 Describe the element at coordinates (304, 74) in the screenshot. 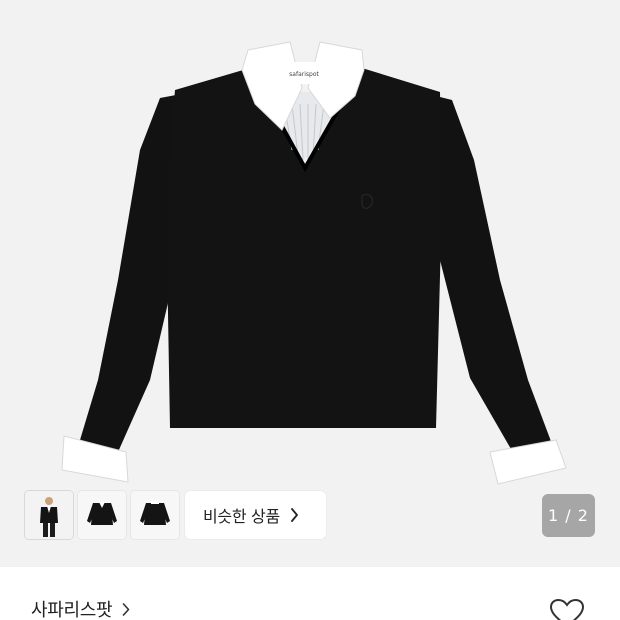

I see `collar-logo: safarispot` at that location.